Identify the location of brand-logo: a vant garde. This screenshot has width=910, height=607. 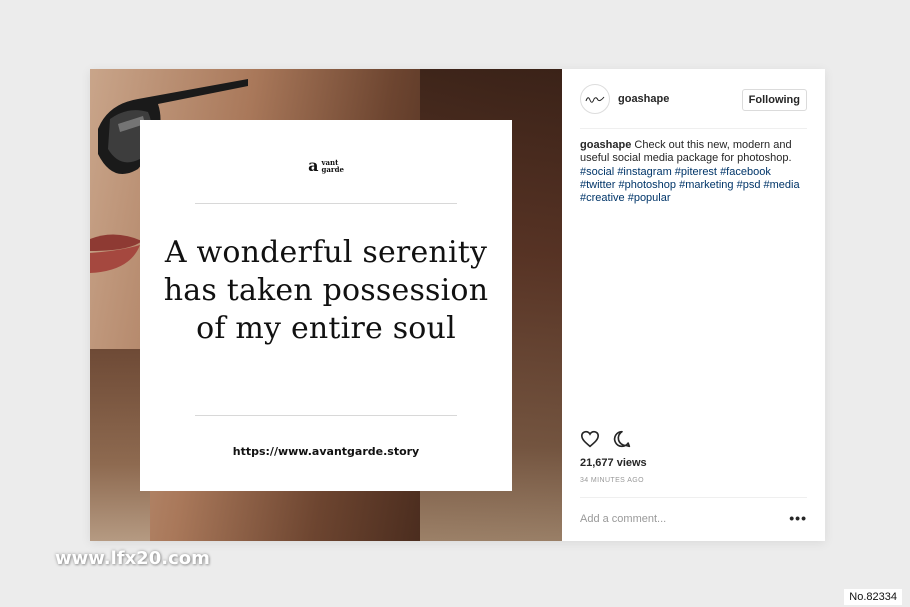
(326, 165).